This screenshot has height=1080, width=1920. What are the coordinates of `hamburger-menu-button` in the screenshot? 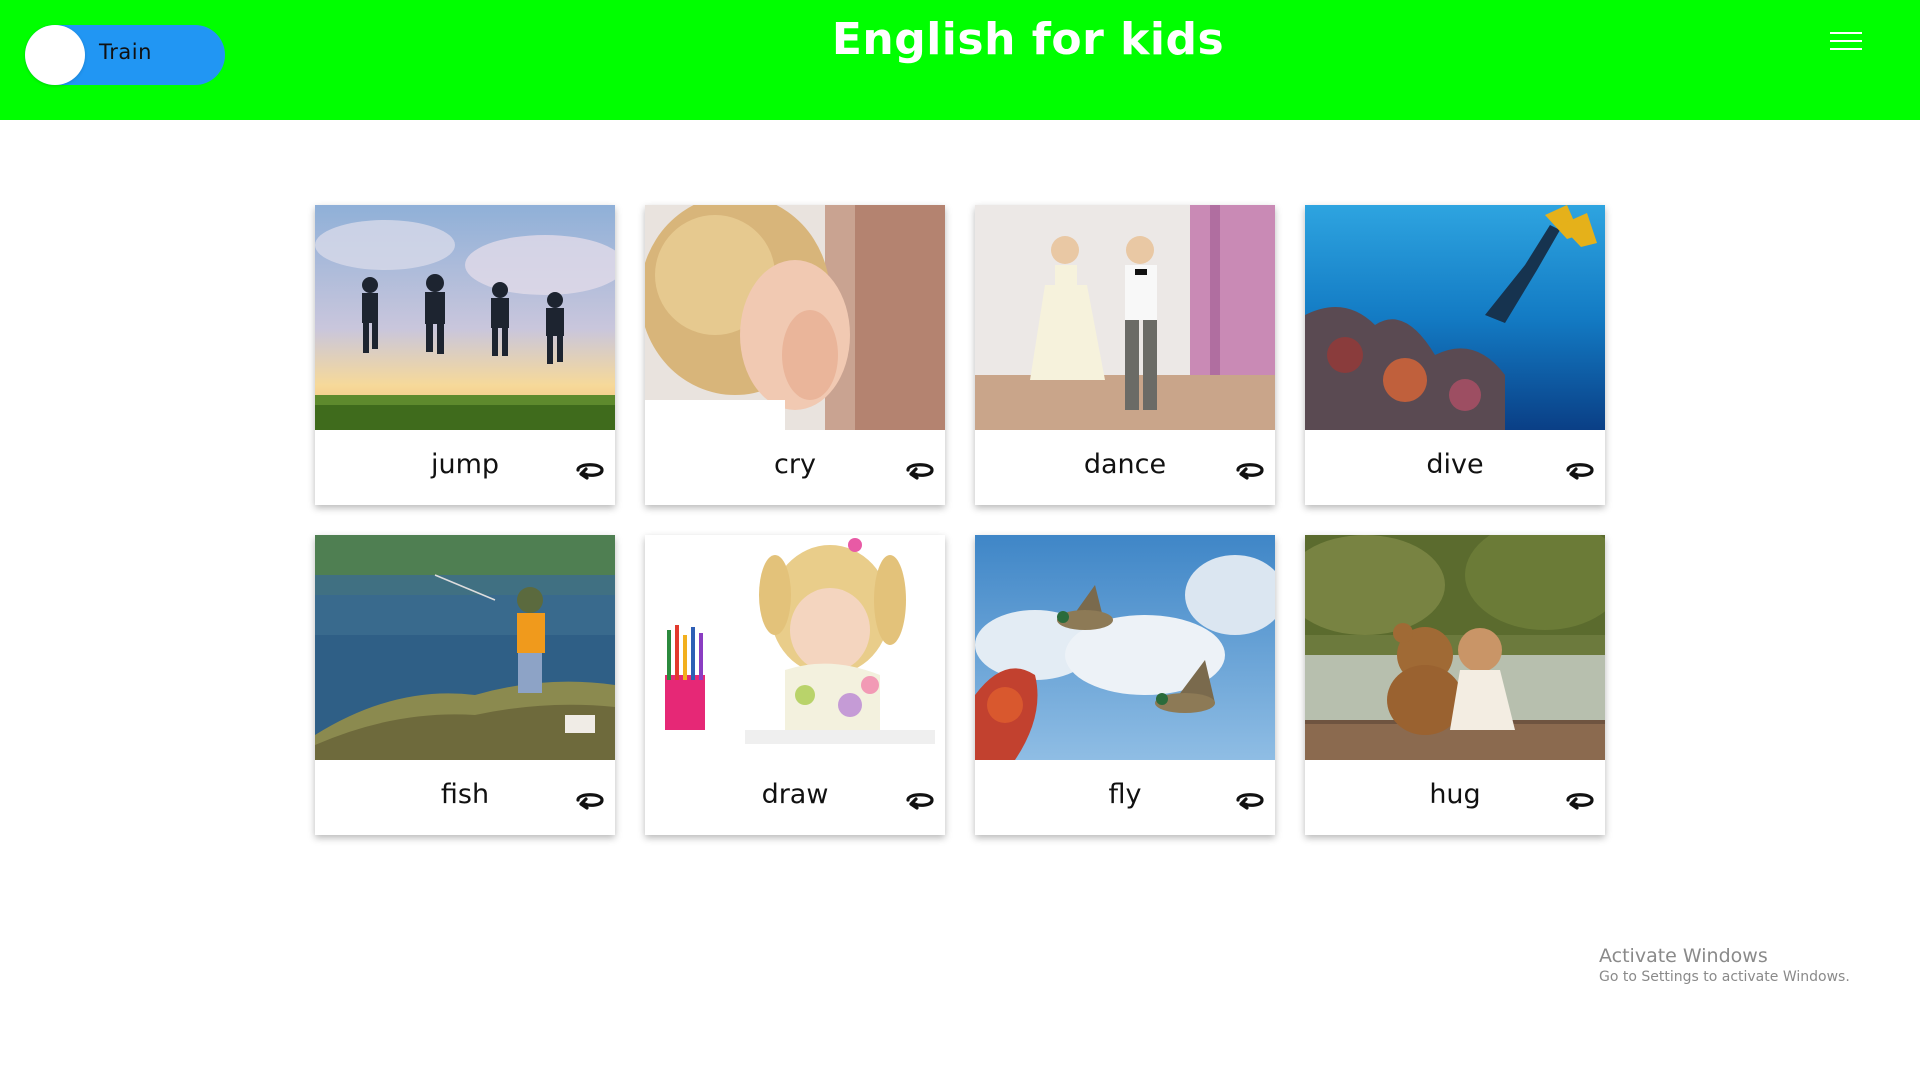 It's located at (1847, 42).